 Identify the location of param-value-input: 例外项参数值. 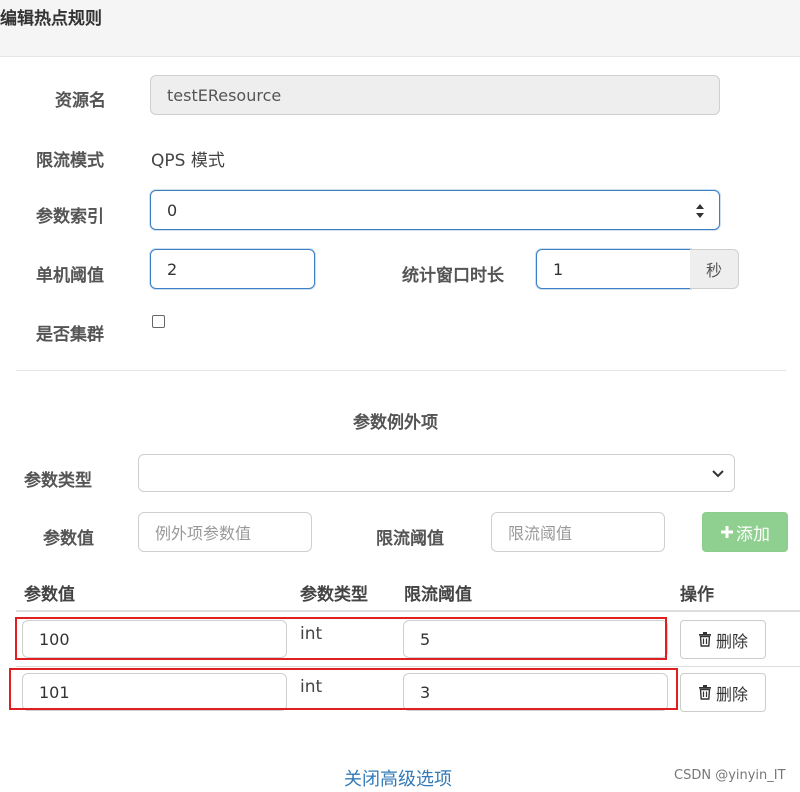
(225, 532).